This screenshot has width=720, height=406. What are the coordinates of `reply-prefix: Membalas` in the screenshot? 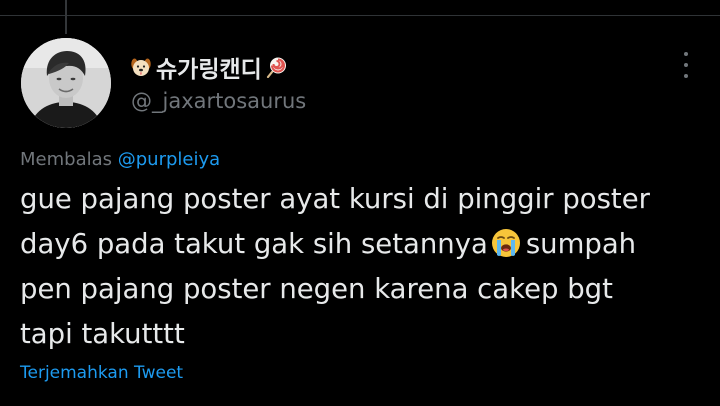 It's located at (66, 159).